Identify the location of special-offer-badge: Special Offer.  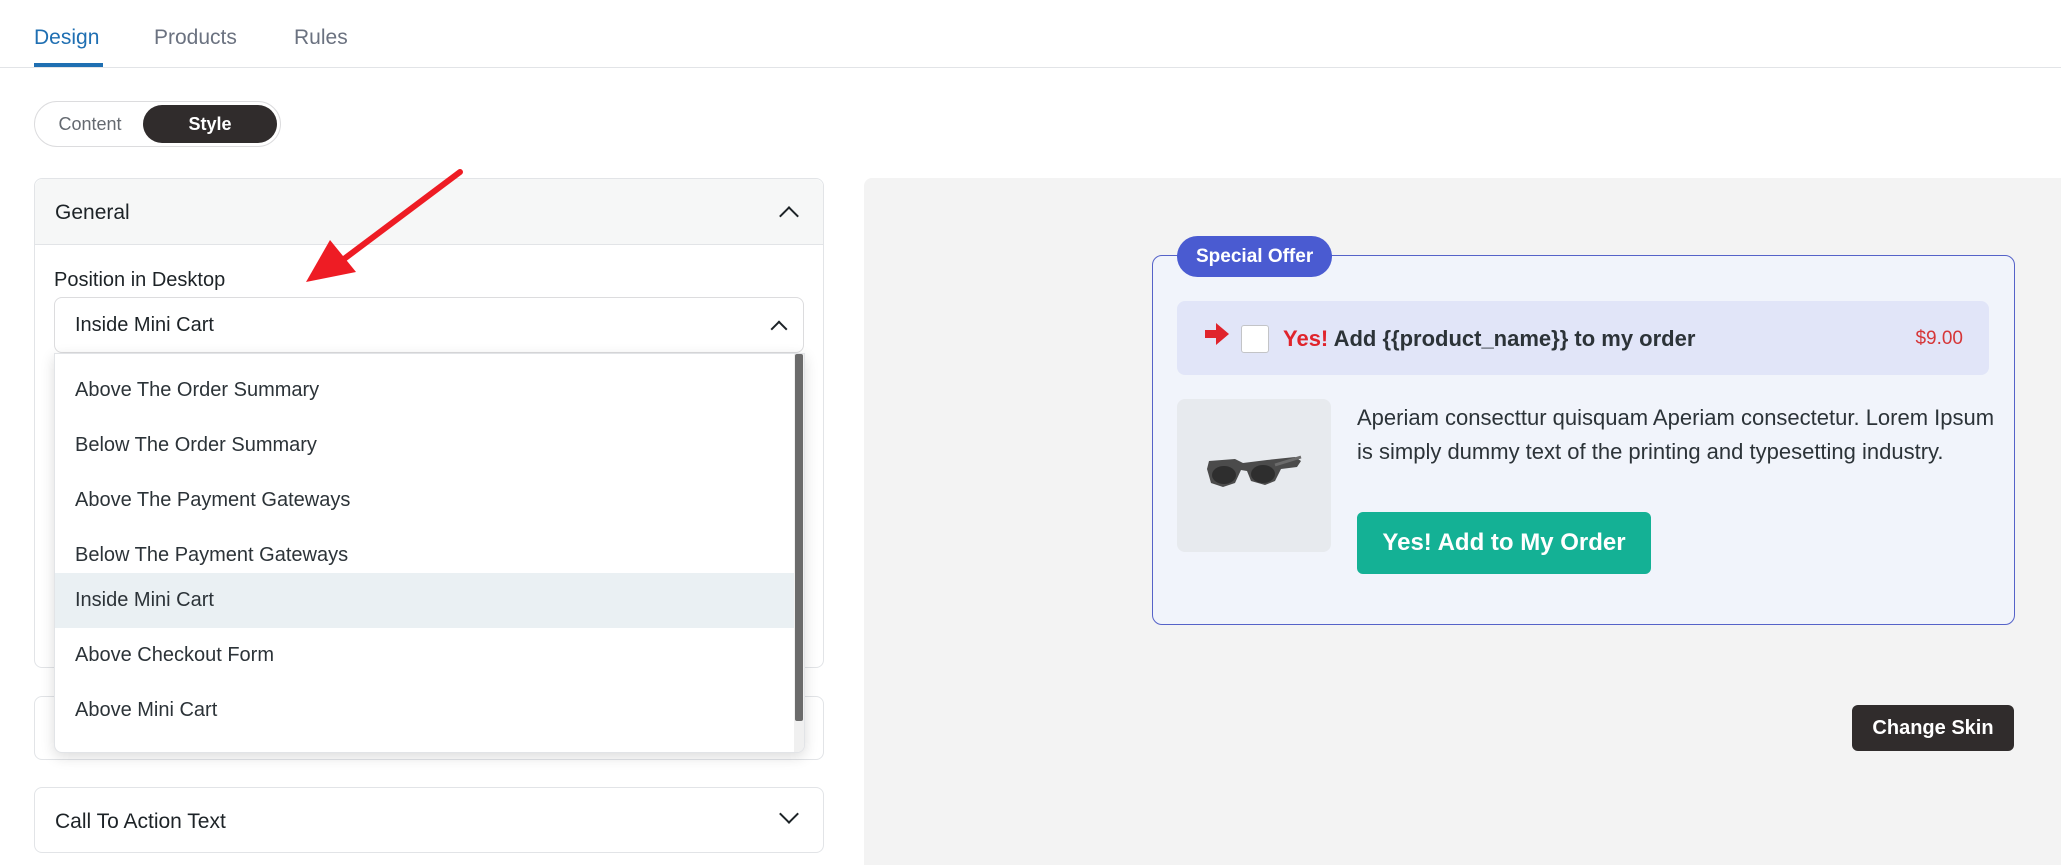
(1255, 256).